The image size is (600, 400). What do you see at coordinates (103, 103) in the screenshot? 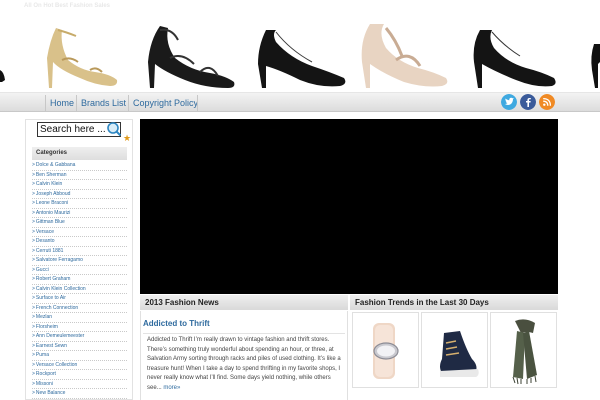
I see `nav-brands-list: Brands List` at bounding box center [103, 103].